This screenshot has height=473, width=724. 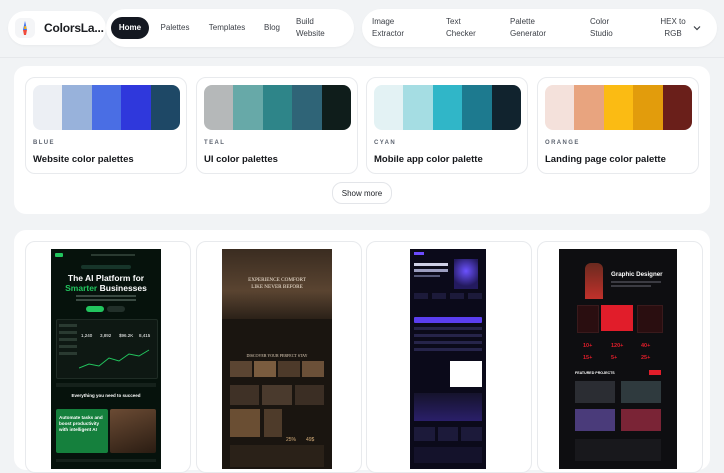 What do you see at coordinates (528, 33) in the screenshot?
I see `nav-palette-generator-line2: Generator` at bounding box center [528, 33].